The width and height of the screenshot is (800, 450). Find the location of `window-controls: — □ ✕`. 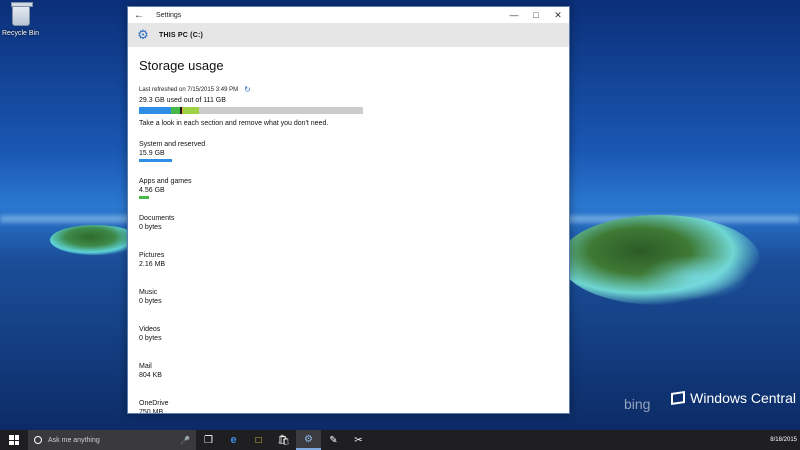

window-controls: — □ ✕ is located at coordinates (536, 15).